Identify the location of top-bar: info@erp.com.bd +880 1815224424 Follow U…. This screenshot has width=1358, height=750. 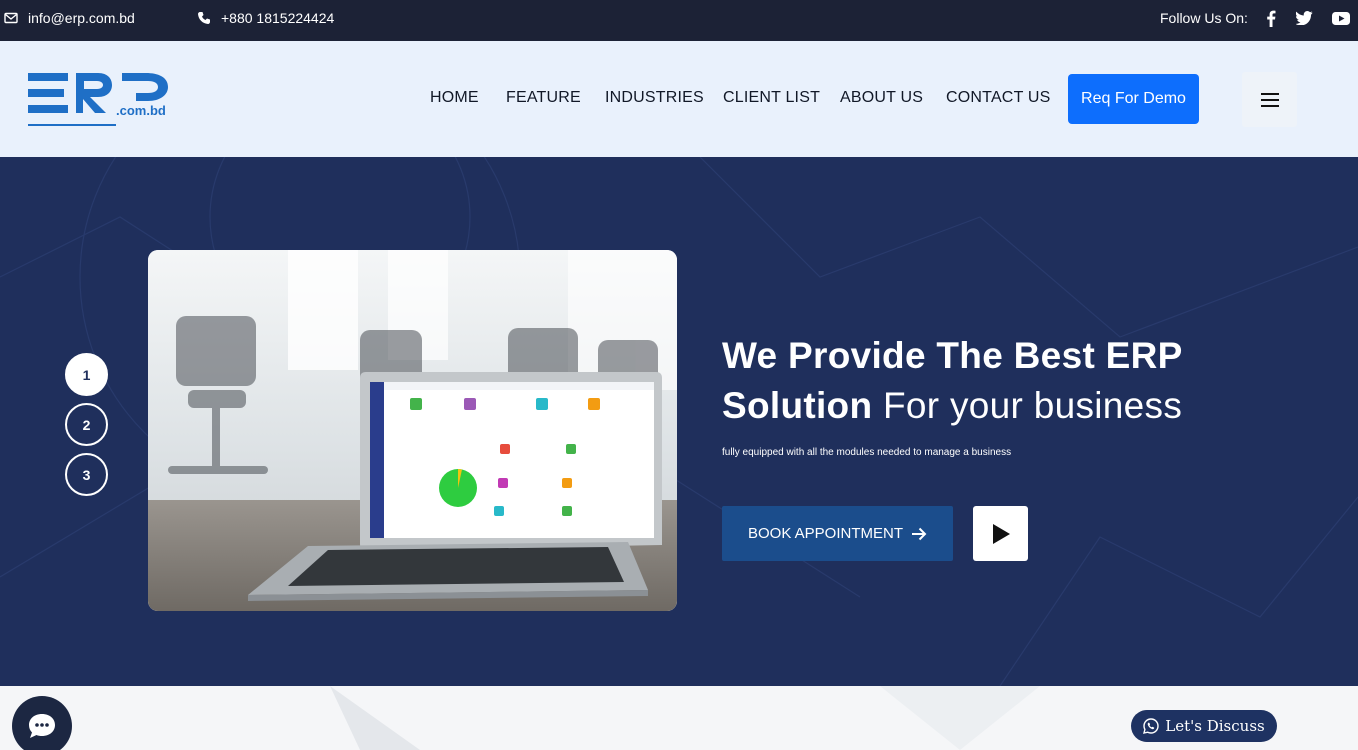
(679, 20).